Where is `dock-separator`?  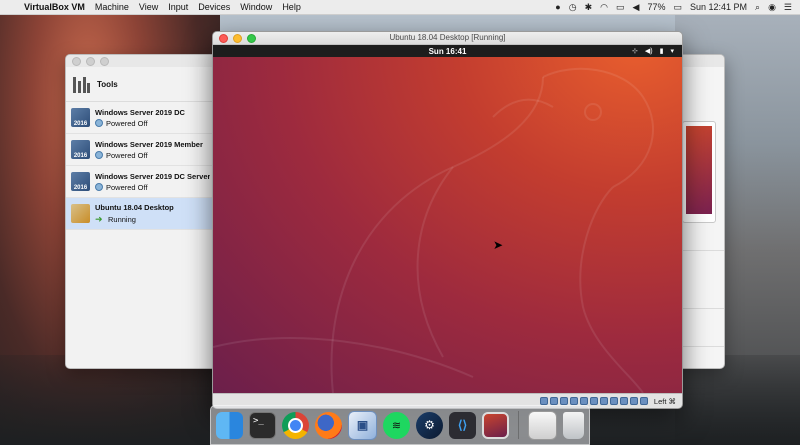
dock-separator is located at coordinates (518, 425).